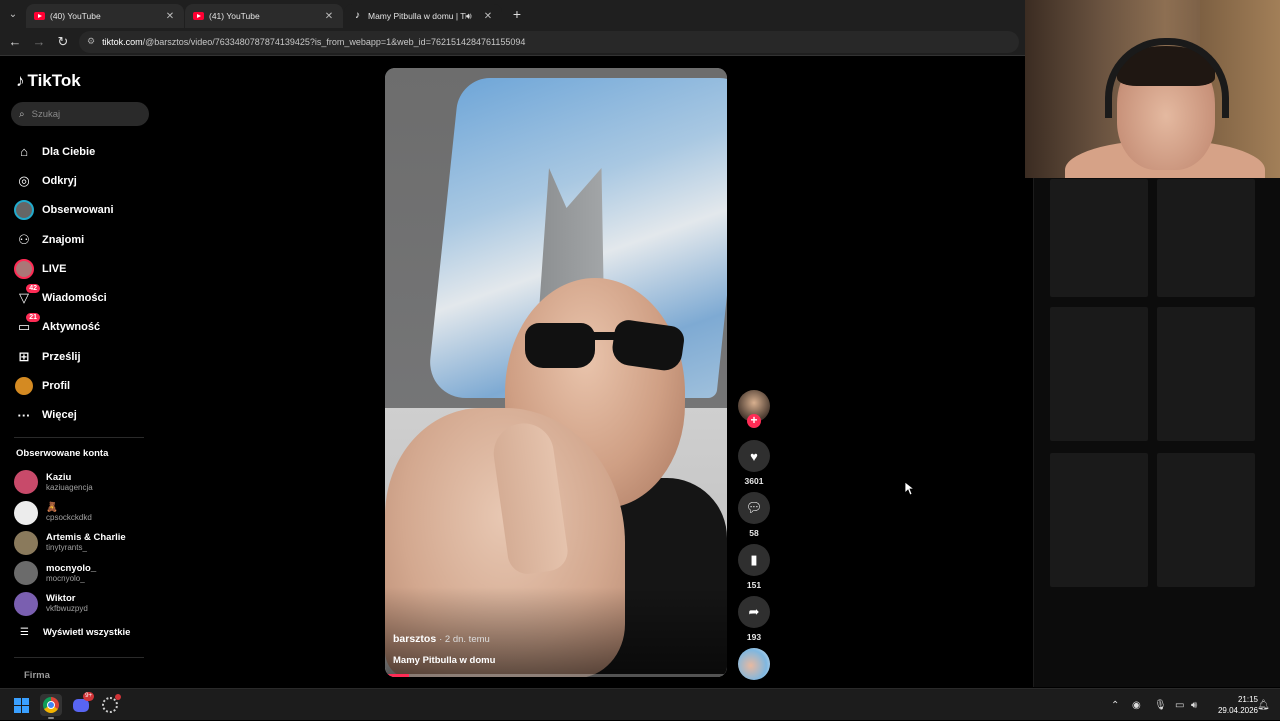 This screenshot has width=1280, height=721. I want to click on following-account: Wiktor vkfbwuzpyd, so click(70, 604).